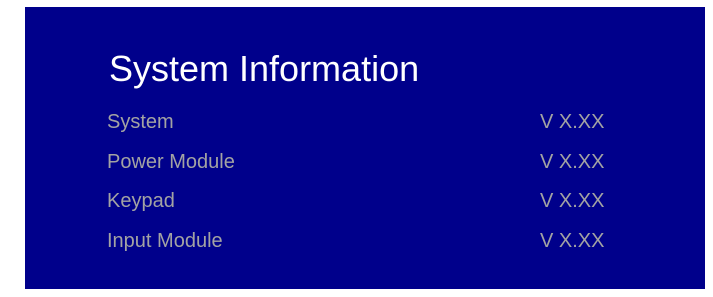 This screenshot has height=297, width=713. Describe the element at coordinates (372, 131) in the screenshot. I see `list-item-system: System V X.XX` at that location.